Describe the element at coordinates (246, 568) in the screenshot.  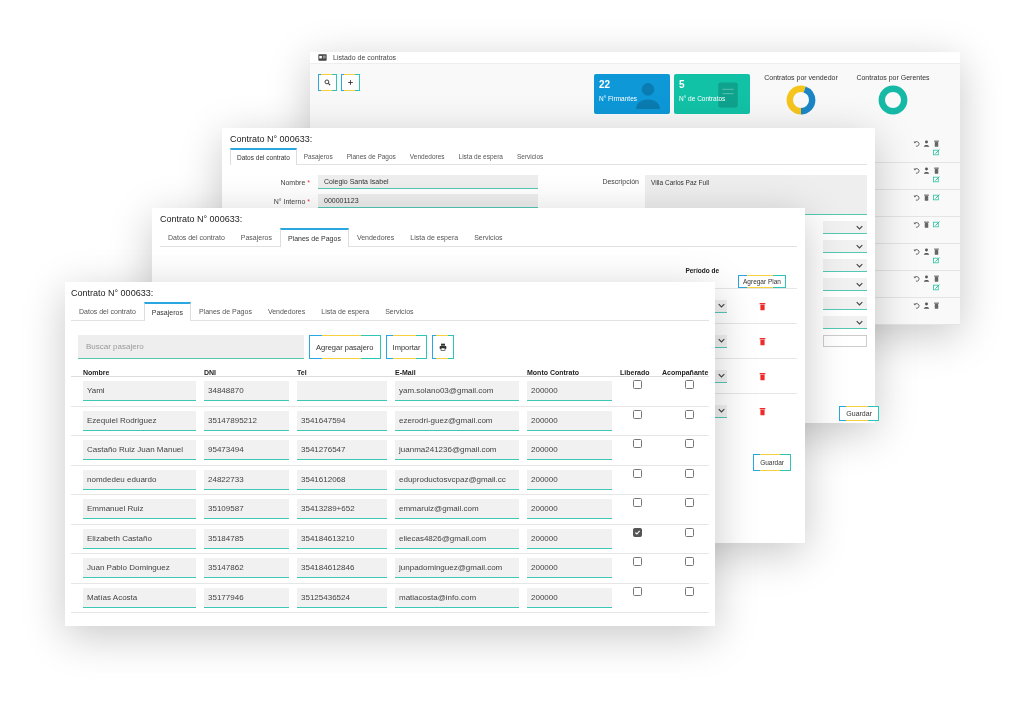
I see `input-field: 35147862` at that location.